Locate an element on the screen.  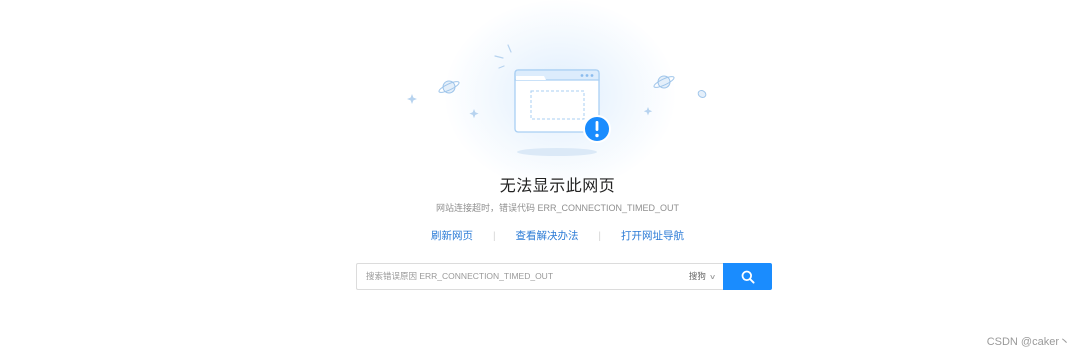
view-solution-link: 查看解决办法 is located at coordinates (547, 236).